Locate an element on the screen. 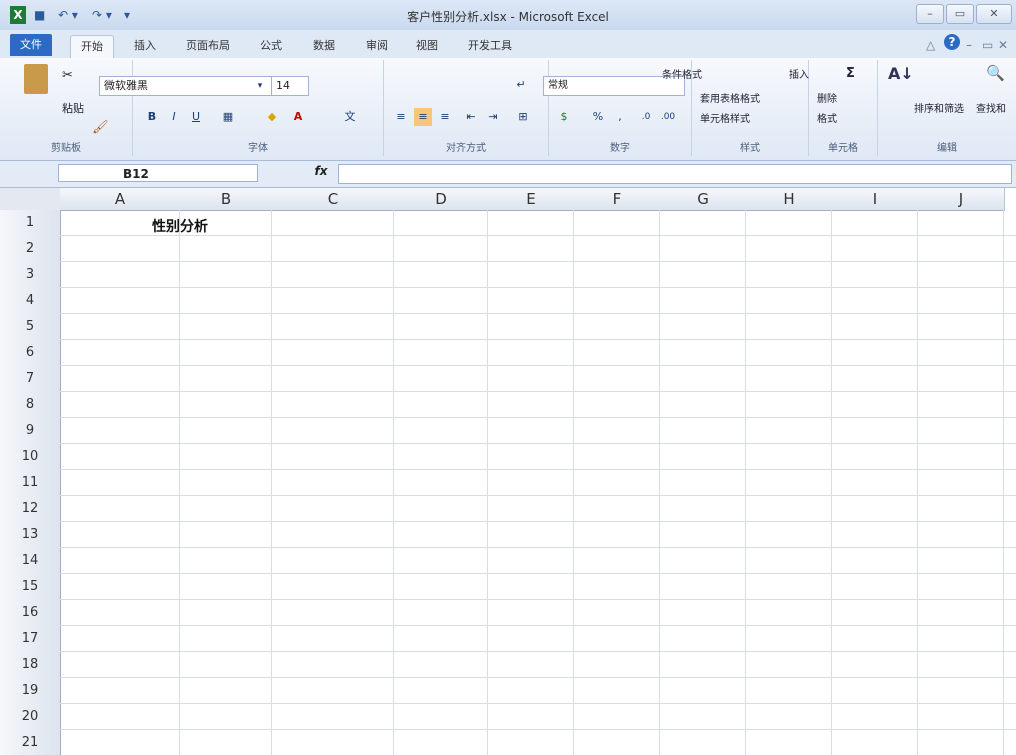 This screenshot has width=1016, height=755. tab-home: 开始 is located at coordinates (92, 46).